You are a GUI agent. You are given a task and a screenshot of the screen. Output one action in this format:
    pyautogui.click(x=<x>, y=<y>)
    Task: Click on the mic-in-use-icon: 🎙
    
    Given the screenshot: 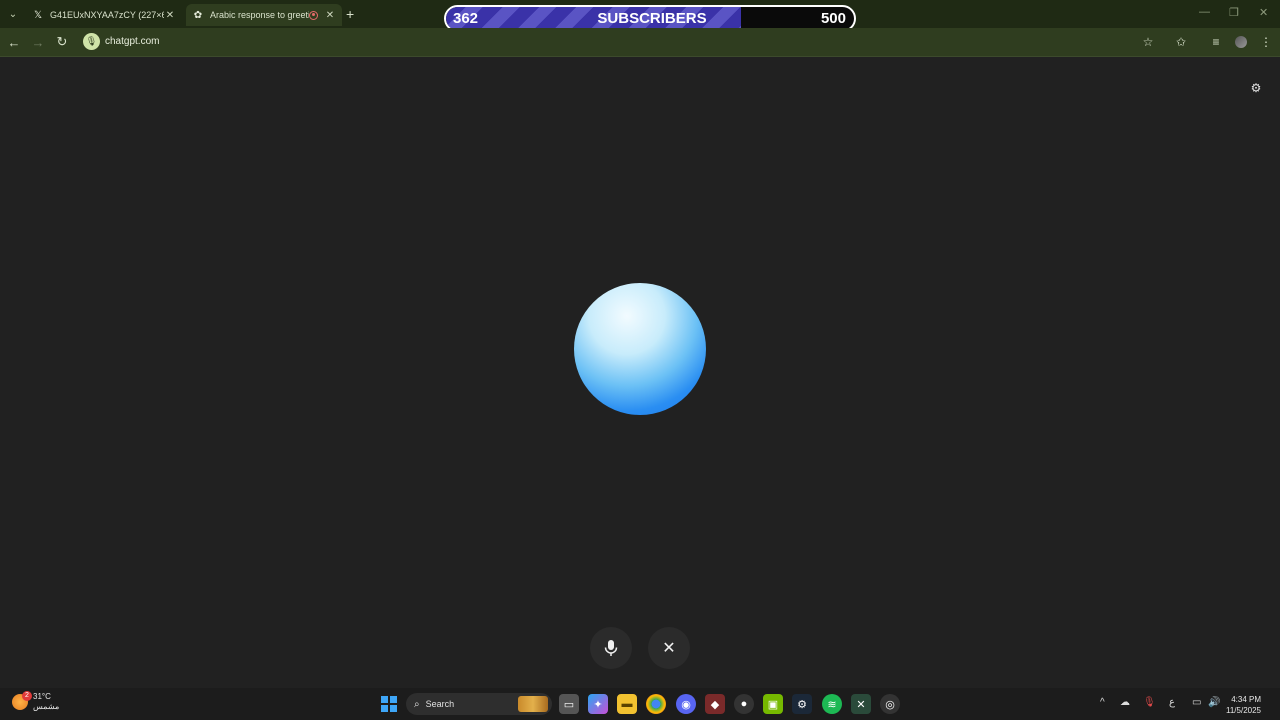 What is the action you would take?
    pyautogui.click(x=1149, y=702)
    